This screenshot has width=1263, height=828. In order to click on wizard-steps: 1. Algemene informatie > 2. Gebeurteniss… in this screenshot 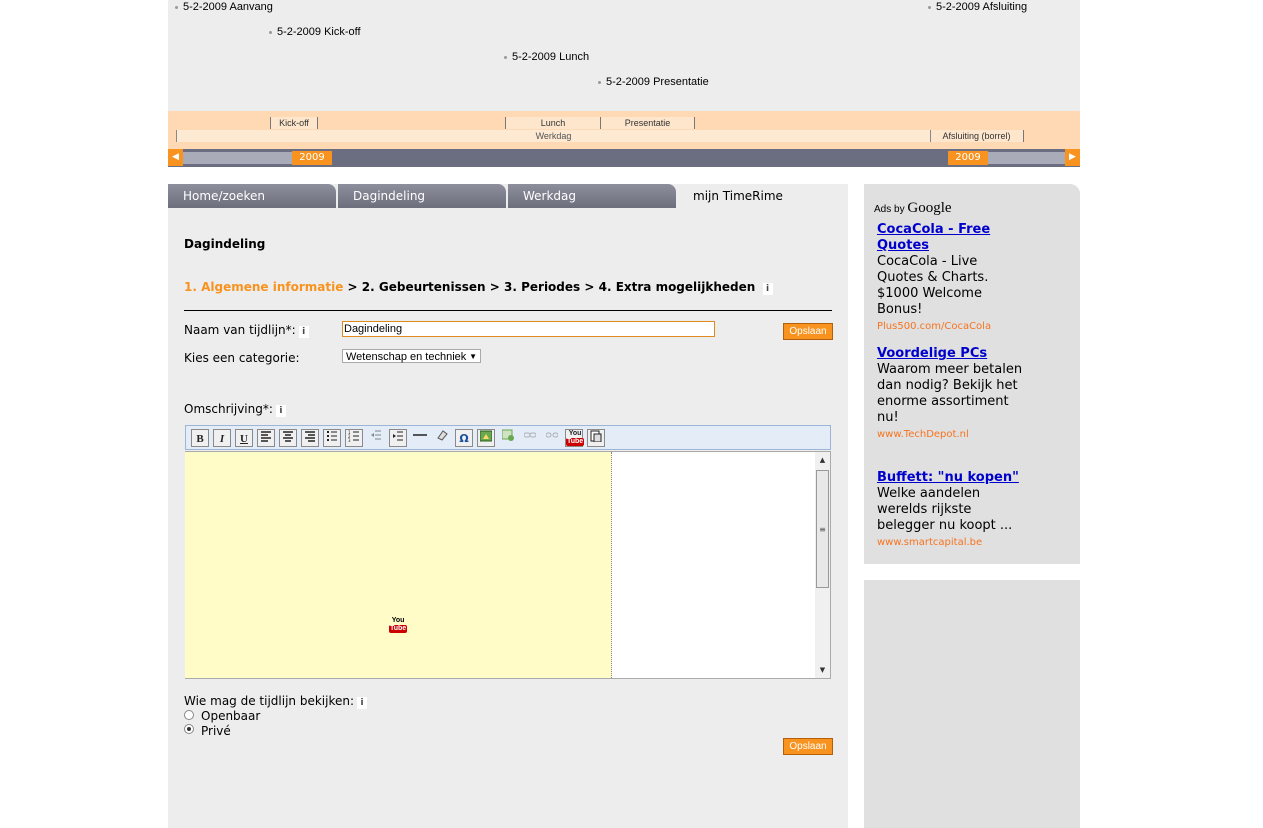, I will do `click(478, 287)`.